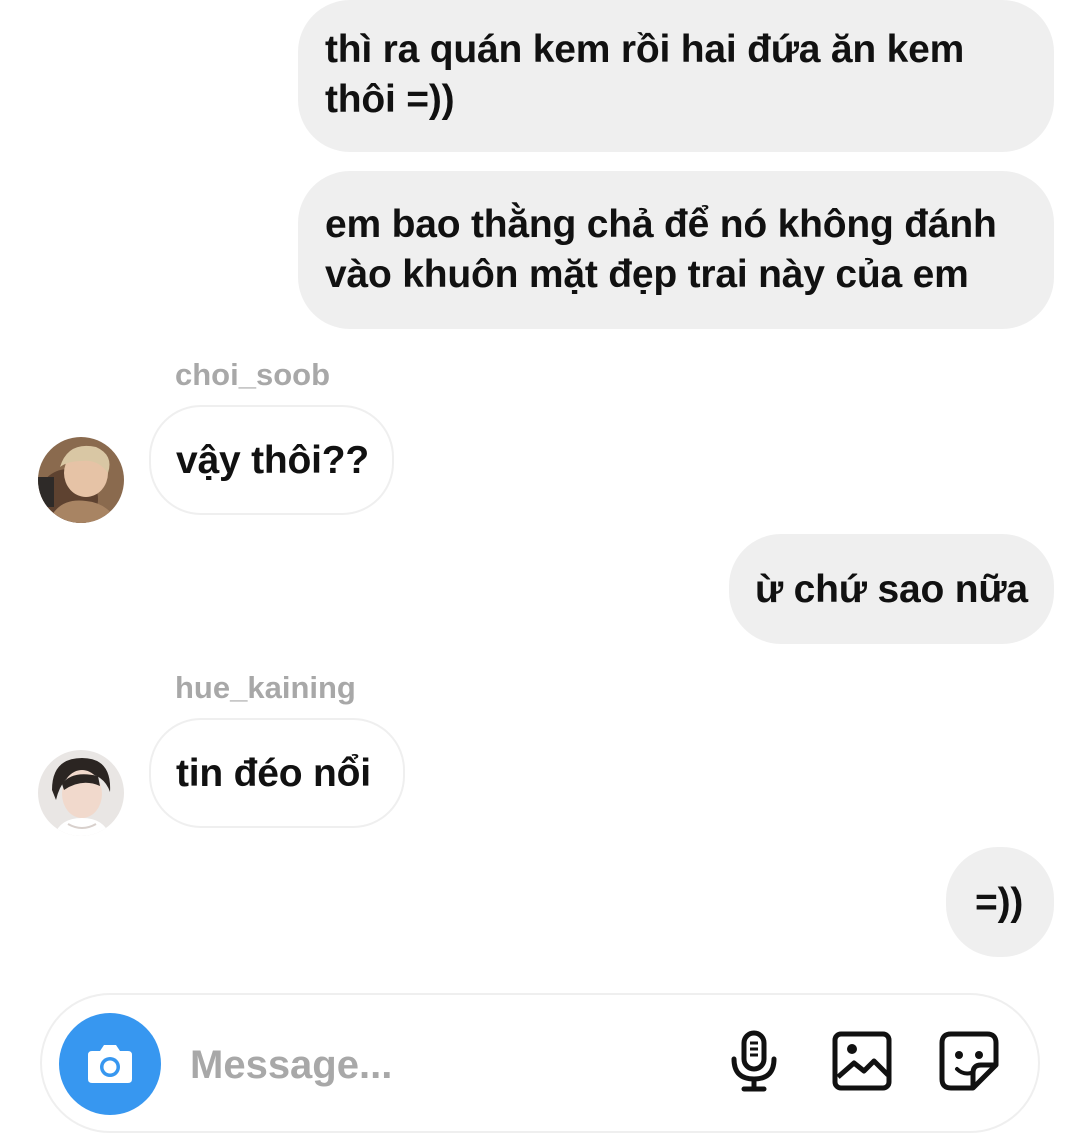  Describe the element at coordinates (273, 773) in the screenshot. I see `message-text: tin đéo nổi` at that location.